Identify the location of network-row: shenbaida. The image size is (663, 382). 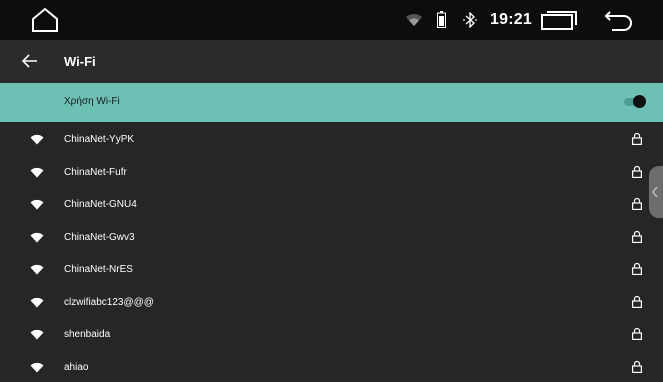
(331, 333).